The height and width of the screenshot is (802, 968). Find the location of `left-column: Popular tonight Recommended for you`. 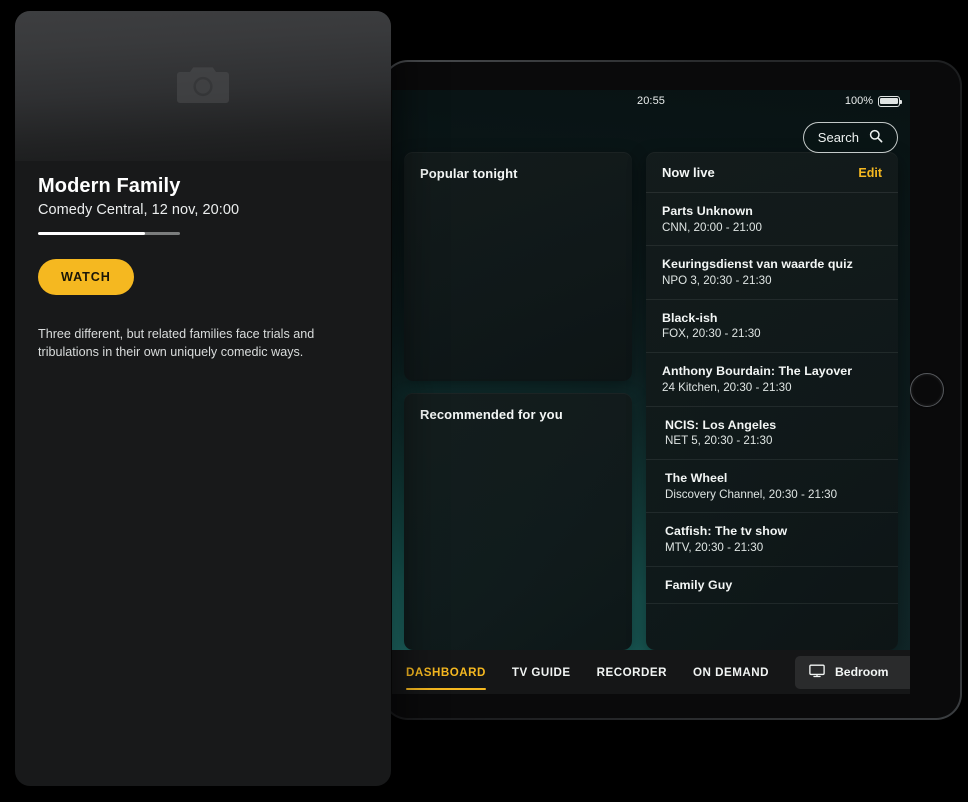

left-column: Popular tonight Recommended for you is located at coordinates (518, 401).